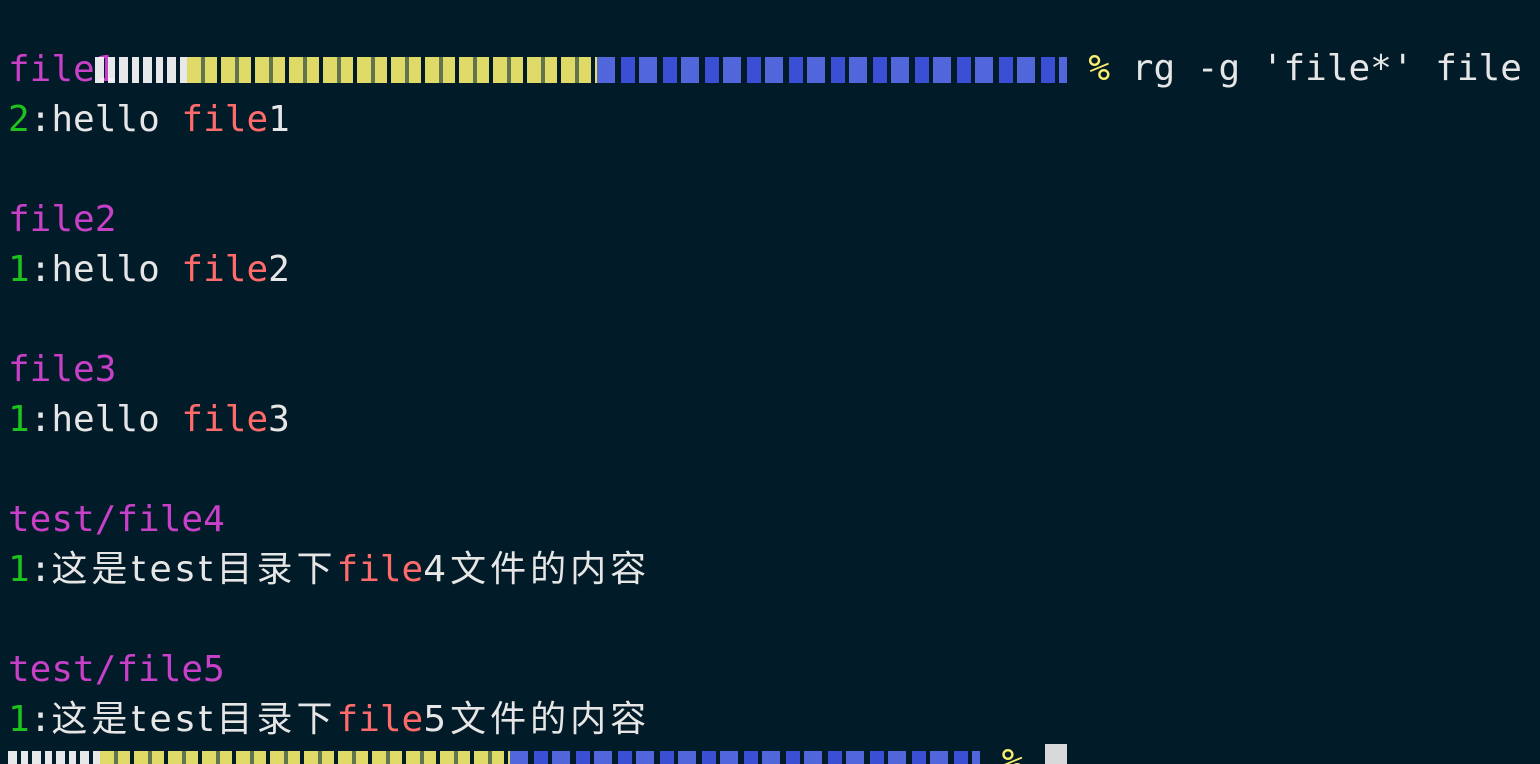 The width and height of the screenshot is (1540, 764). Describe the element at coordinates (116, 669) in the screenshot. I see `file-path: test/file5` at that location.